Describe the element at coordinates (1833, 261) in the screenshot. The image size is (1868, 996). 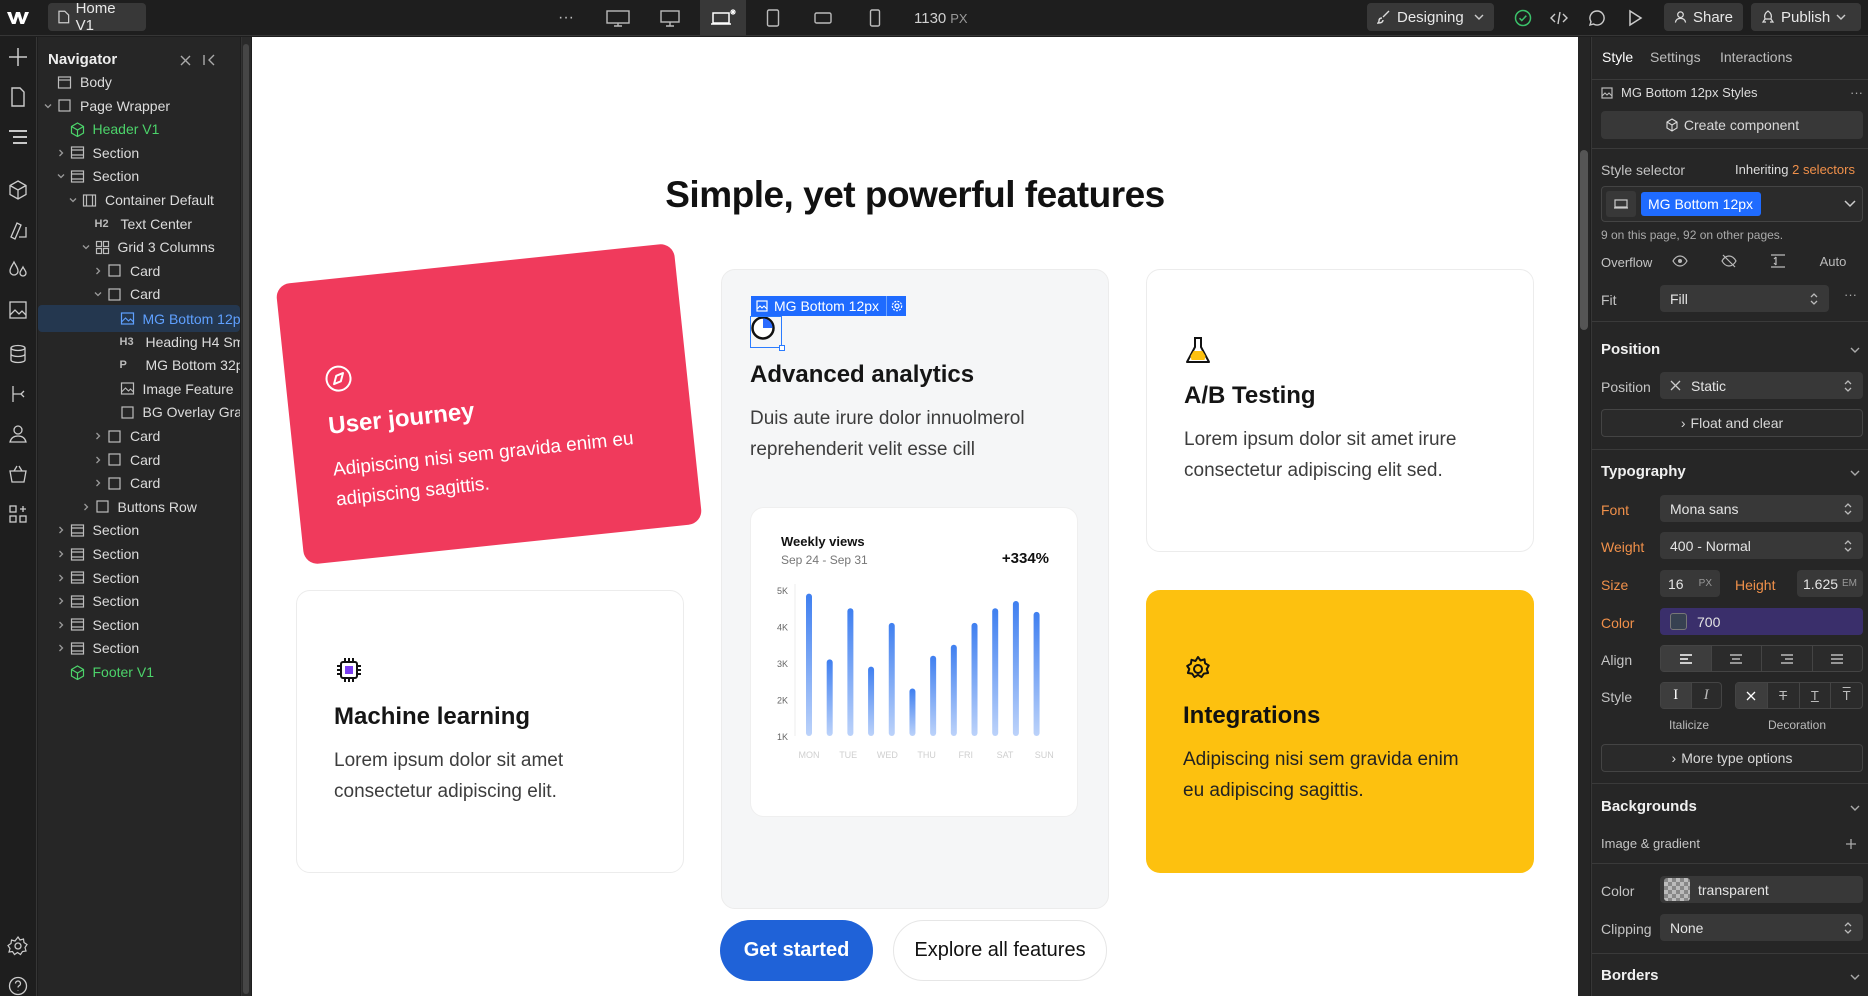
I see `overflow-auto: Auto` at that location.